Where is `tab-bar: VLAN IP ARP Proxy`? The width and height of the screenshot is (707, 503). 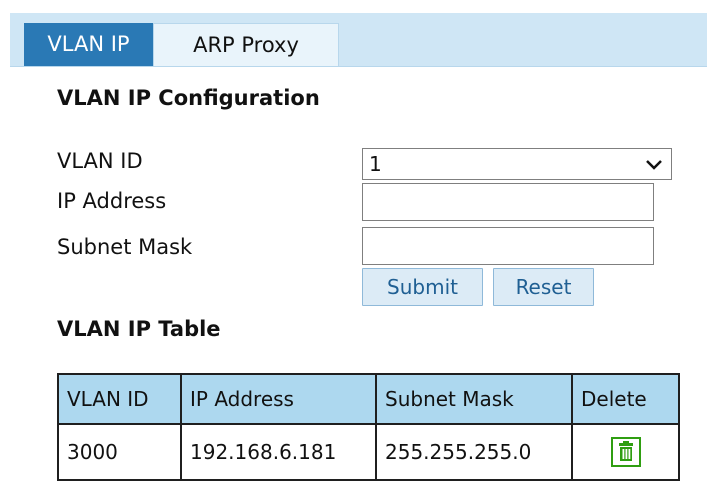
tab-bar: VLAN IP ARP Proxy is located at coordinates (358, 40).